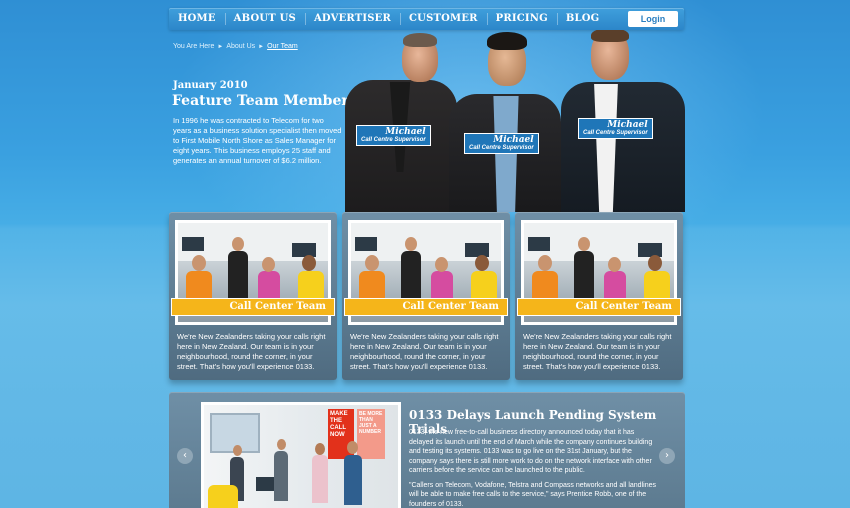  I want to click on team-role-3: Call Centre Supervisor, so click(615, 133).